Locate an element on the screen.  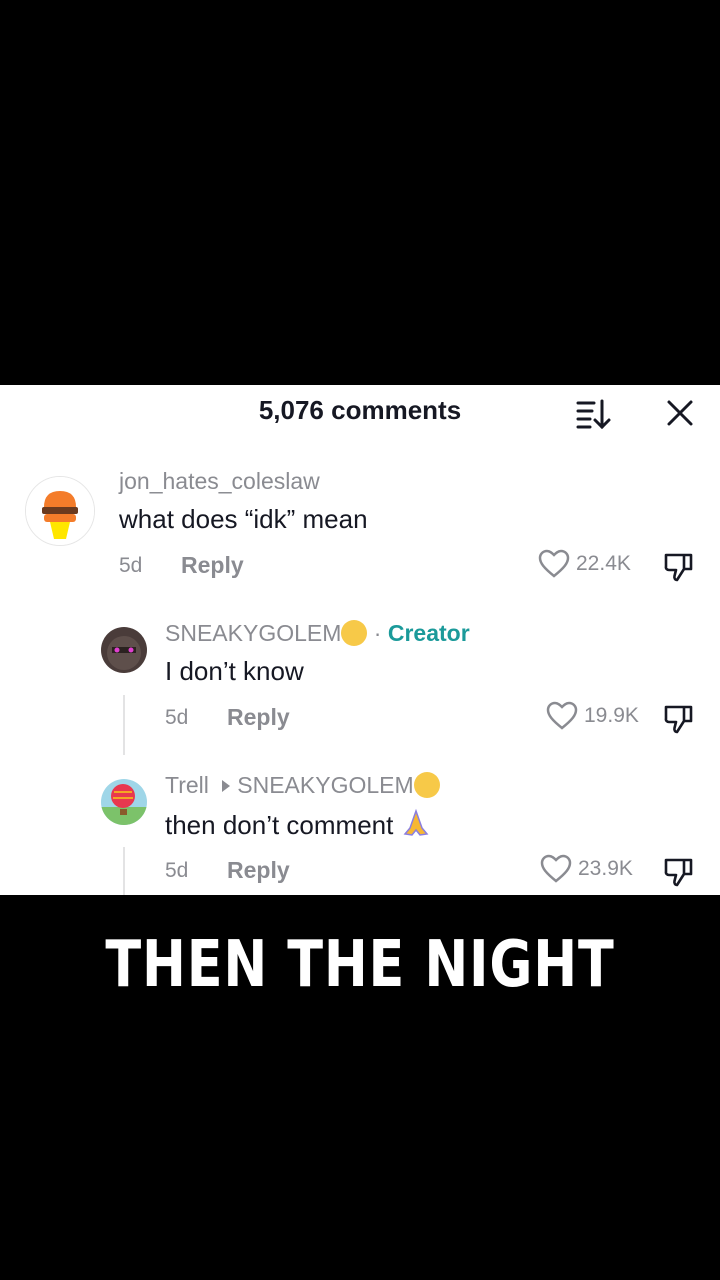
burger-avatar-icon is located at coordinates (60, 511).